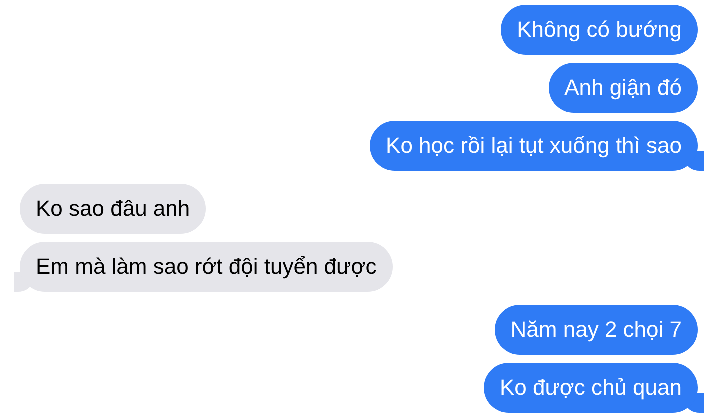 Image resolution: width=720 pixels, height=418 pixels. I want to click on message-bubble: Ko học rồi lại tụt xuống thì sao, so click(534, 146).